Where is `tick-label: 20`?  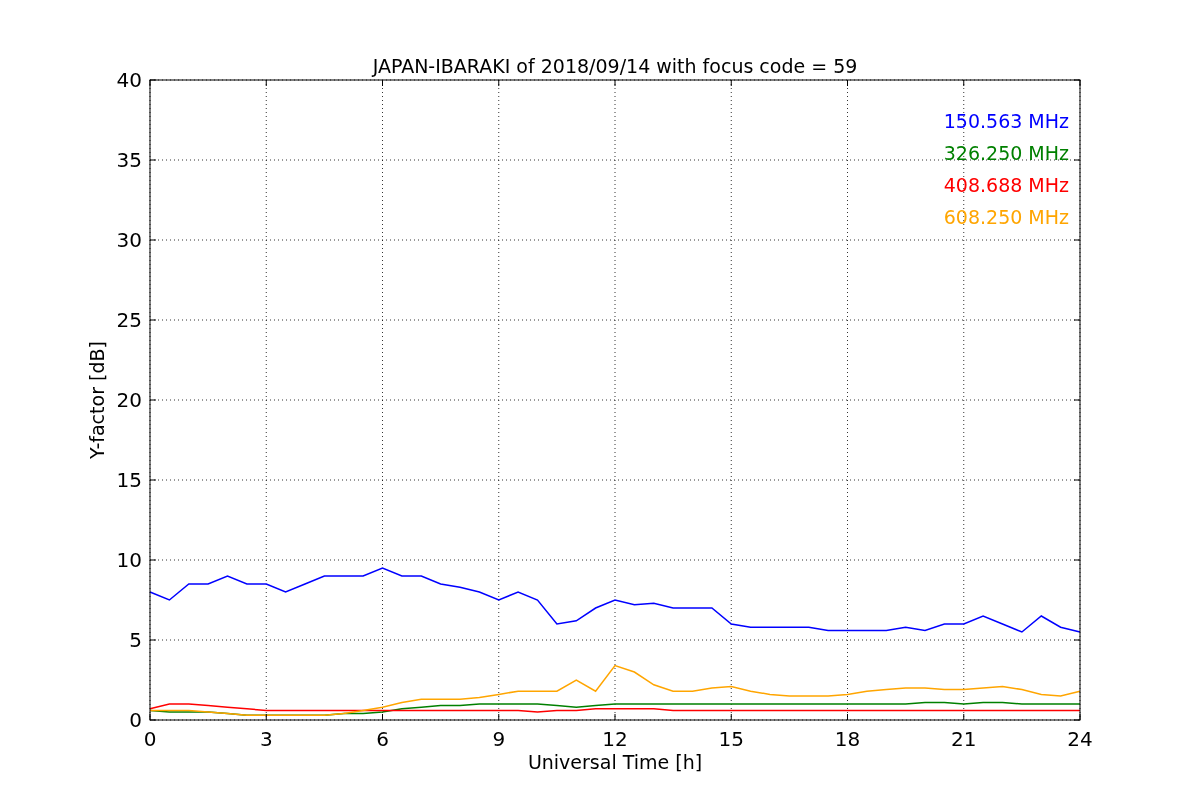
tick-label: 20 is located at coordinates (129, 400).